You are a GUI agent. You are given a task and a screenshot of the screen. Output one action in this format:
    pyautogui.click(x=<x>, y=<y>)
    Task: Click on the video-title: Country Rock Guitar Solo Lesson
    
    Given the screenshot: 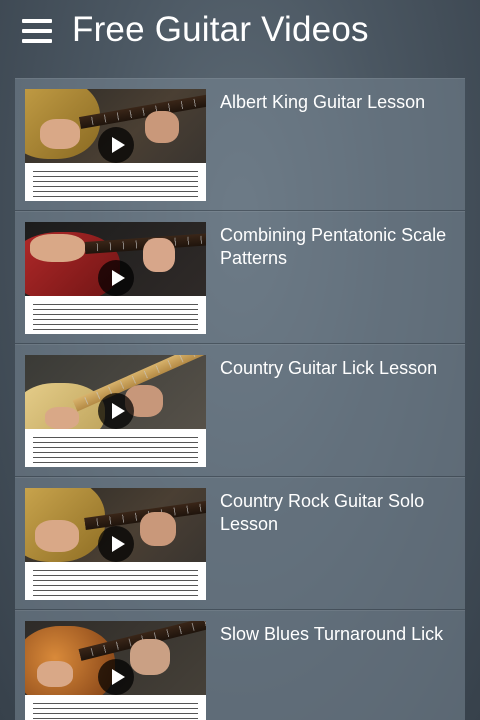 What is the action you would take?
    pyautogui.click(x=338, y=513)
    